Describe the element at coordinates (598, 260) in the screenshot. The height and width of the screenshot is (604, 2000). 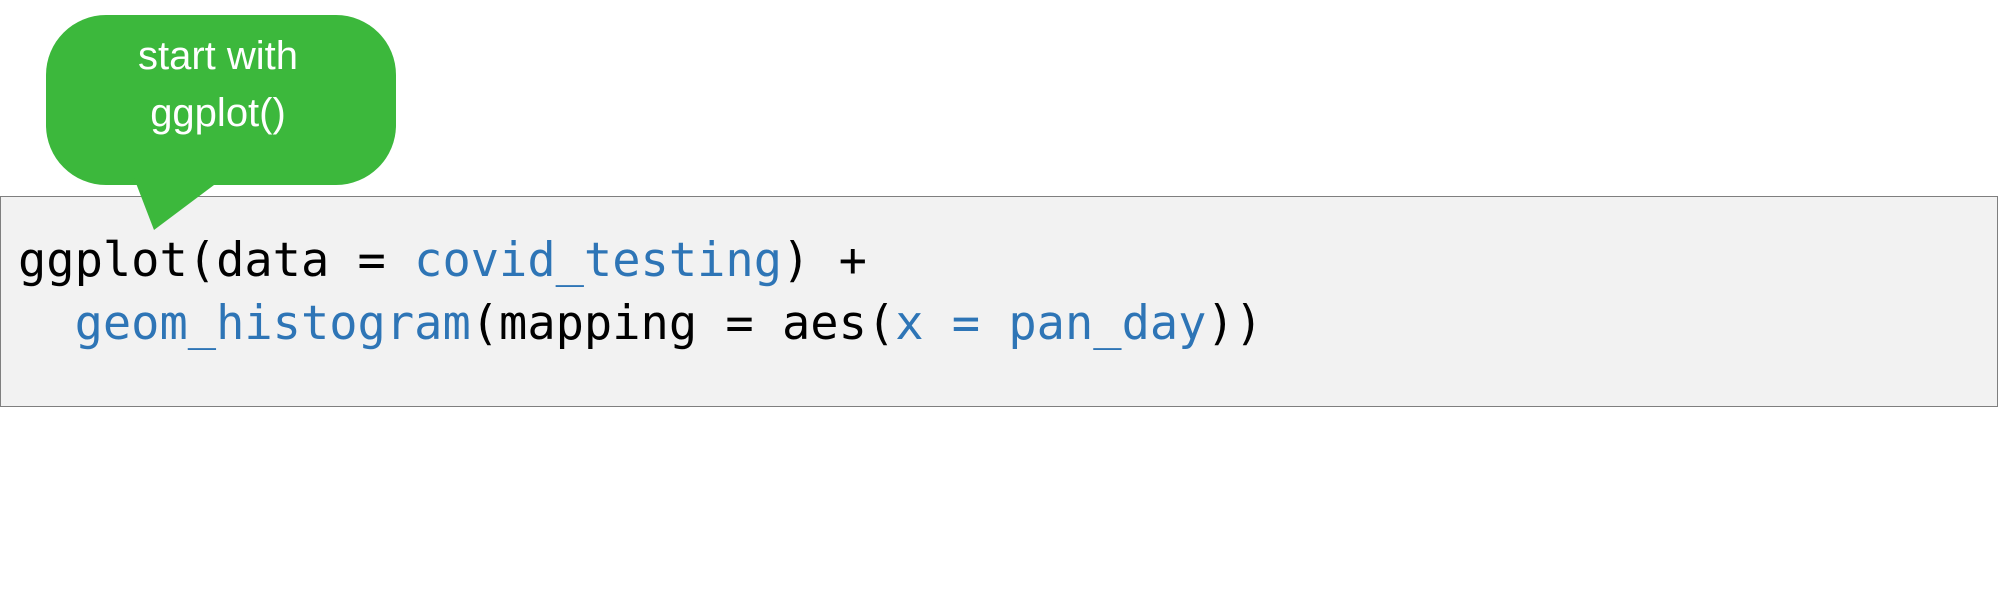
I see `code-token: covid_testing` at that location.